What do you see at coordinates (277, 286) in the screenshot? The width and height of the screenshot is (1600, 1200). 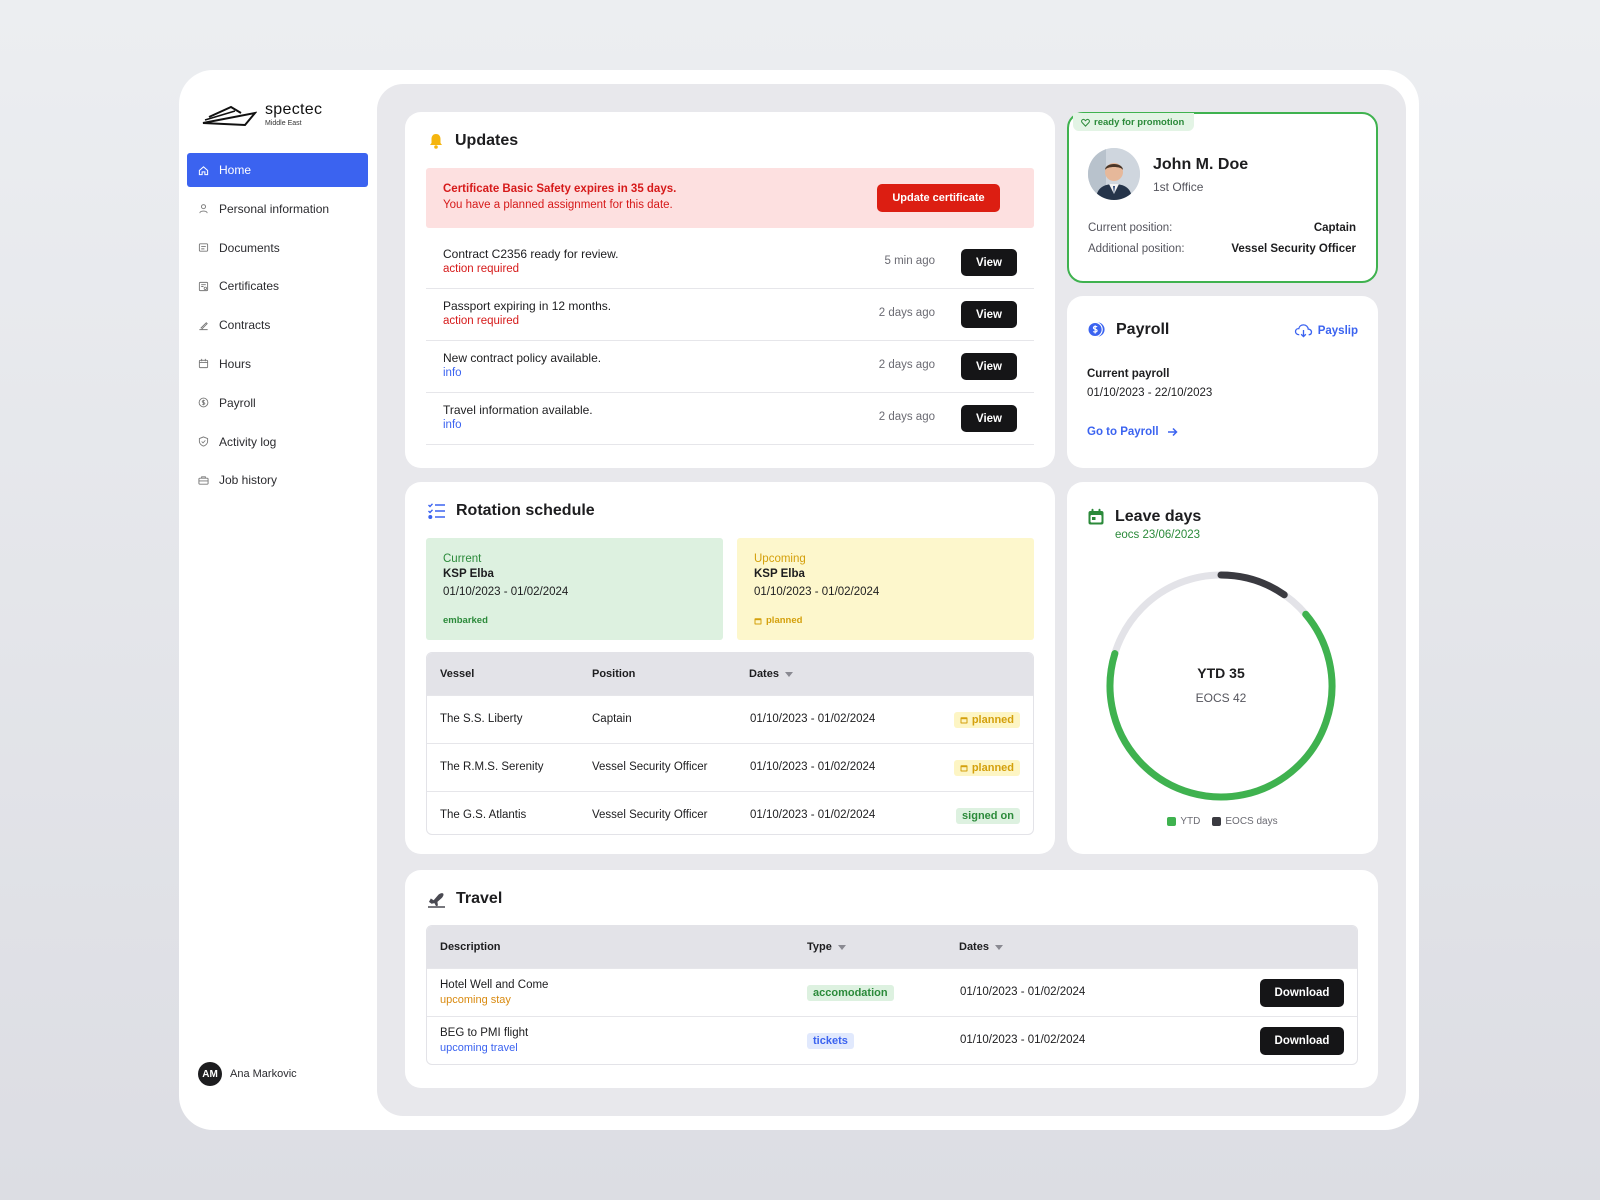 I see `sidebar-item-certificates: Certificates` at bounding box center [277, 286].